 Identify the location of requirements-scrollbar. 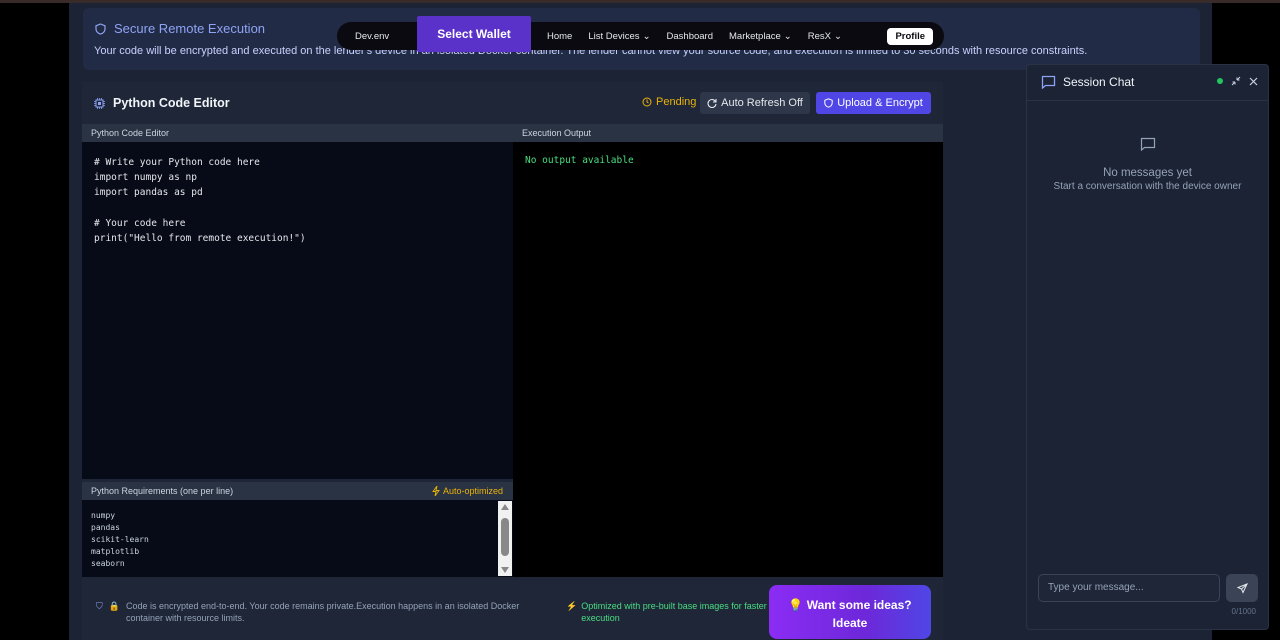
(505, 538).